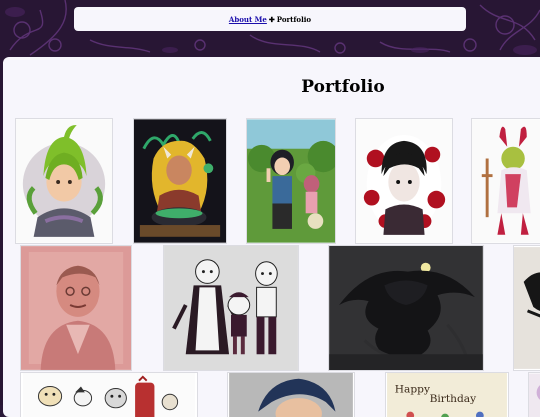 The image size is (540, 417). I want to click on top-navigation: About Me ✚ Portfolio, so click(270, 19).